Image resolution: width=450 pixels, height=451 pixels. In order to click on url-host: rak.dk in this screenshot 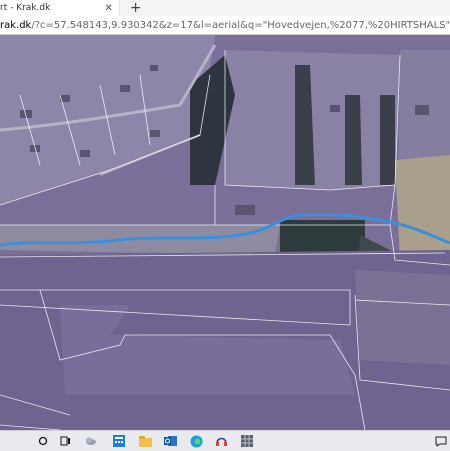, I will do `click(16, 25)`.